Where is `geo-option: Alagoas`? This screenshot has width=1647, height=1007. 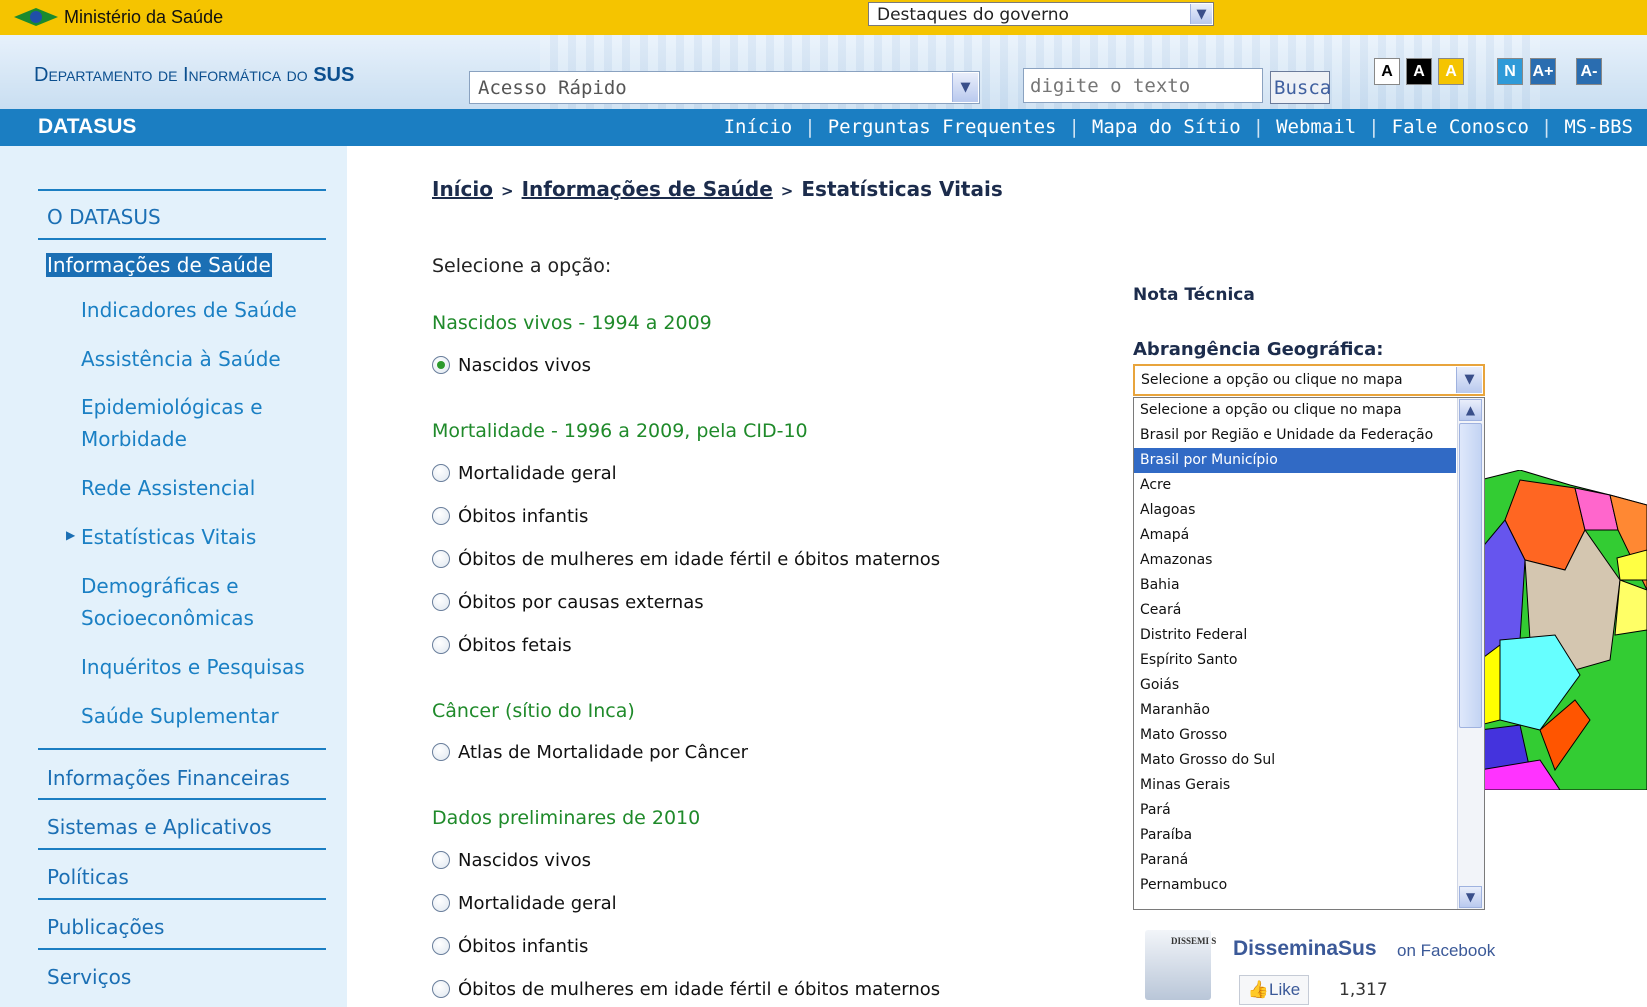 geo-option: Alagoas is located at coordinates (1295, 510).